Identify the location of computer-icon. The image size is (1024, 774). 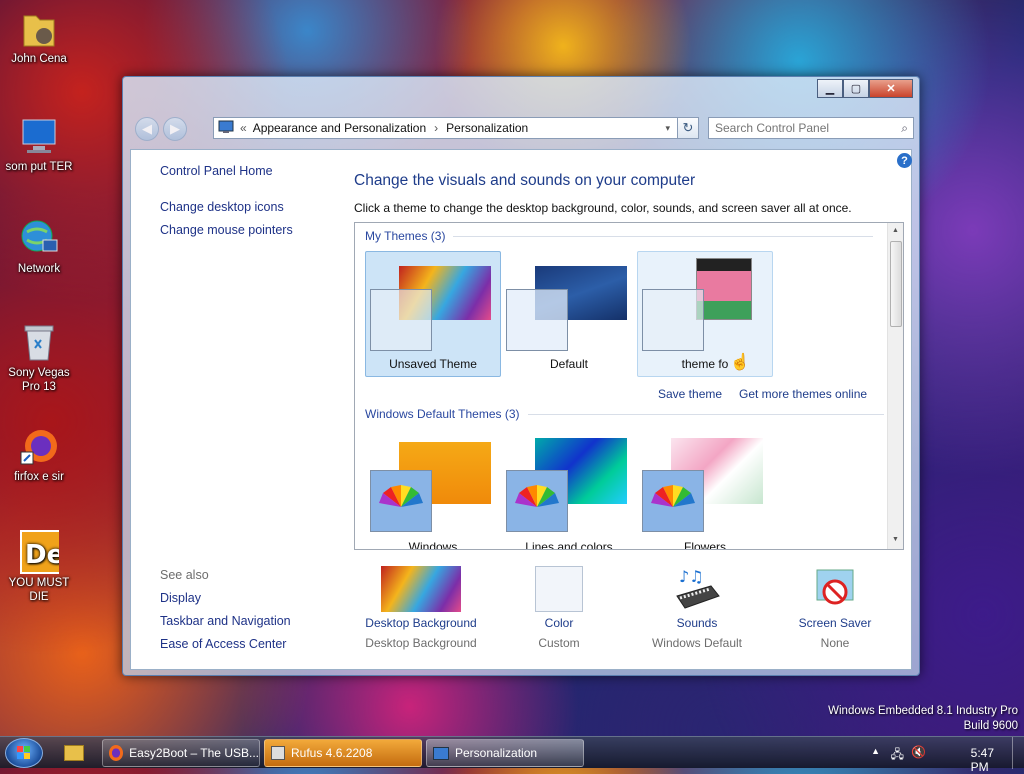
(39, 136).